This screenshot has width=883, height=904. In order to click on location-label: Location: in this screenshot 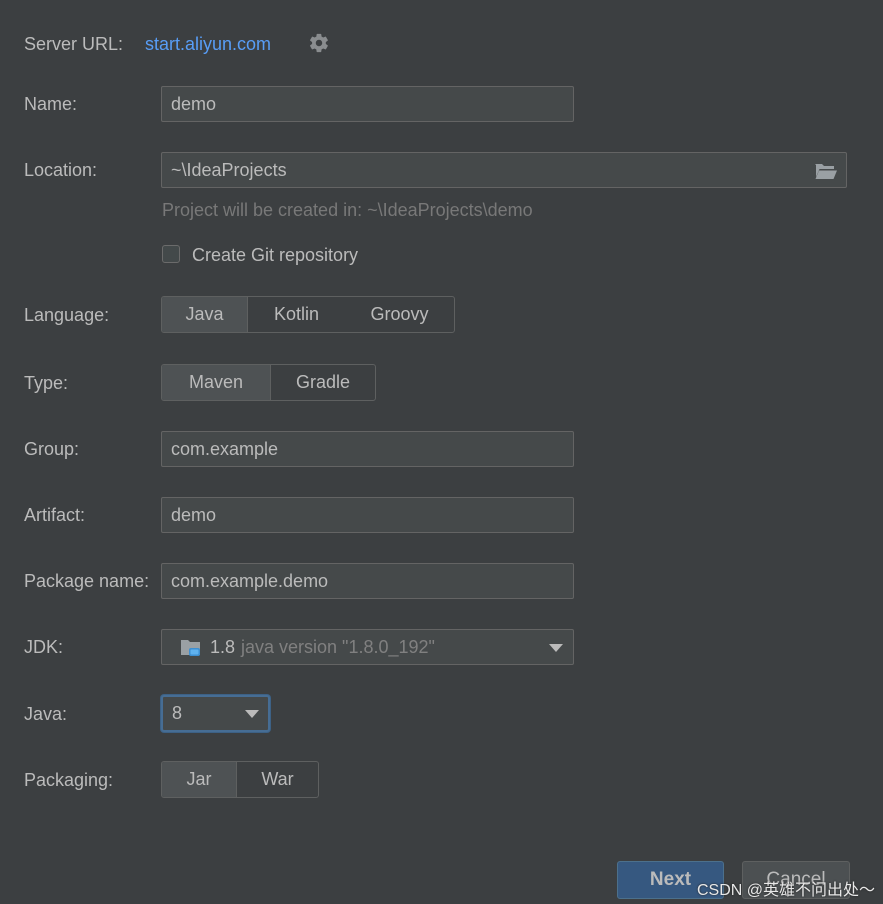, I will do `click(61, 170)`.